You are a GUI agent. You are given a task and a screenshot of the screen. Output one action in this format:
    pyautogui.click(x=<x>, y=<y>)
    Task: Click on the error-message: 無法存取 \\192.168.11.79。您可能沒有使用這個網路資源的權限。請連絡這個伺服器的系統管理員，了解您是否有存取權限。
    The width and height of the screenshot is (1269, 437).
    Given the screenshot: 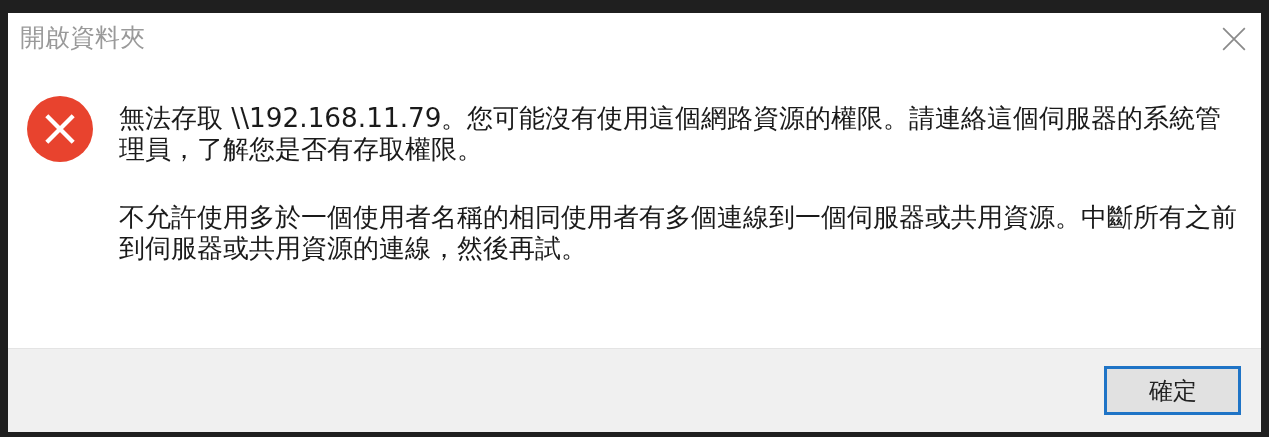 What is the action you would take?
    pyautogui.click(x=671, y=134)
    